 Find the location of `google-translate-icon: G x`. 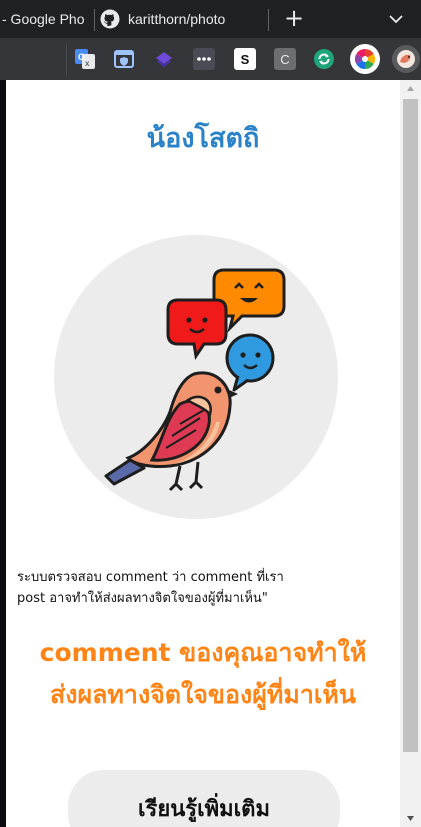

google-translate-icon: G x is located at coordinates (85, 59).